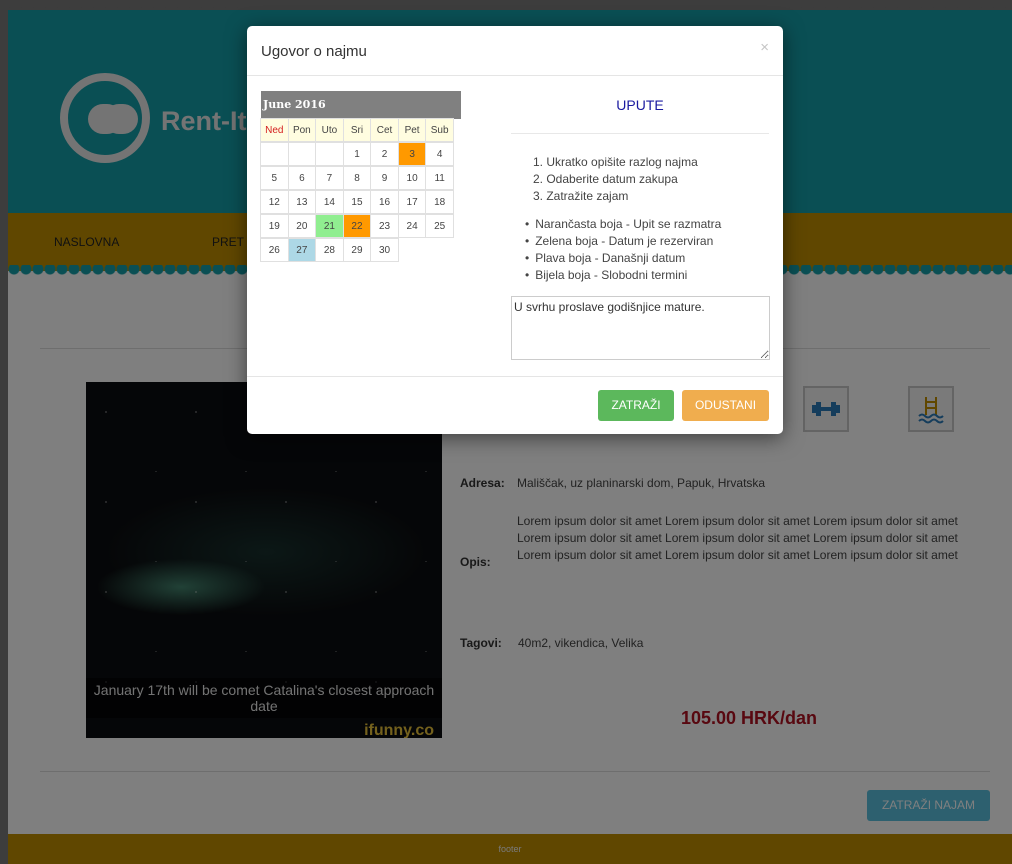 The width and height of the screenshot is (1012, 864). Describe the element at coordinates (640, 133) in the screenshot. I see `instructions-divider` at that location.